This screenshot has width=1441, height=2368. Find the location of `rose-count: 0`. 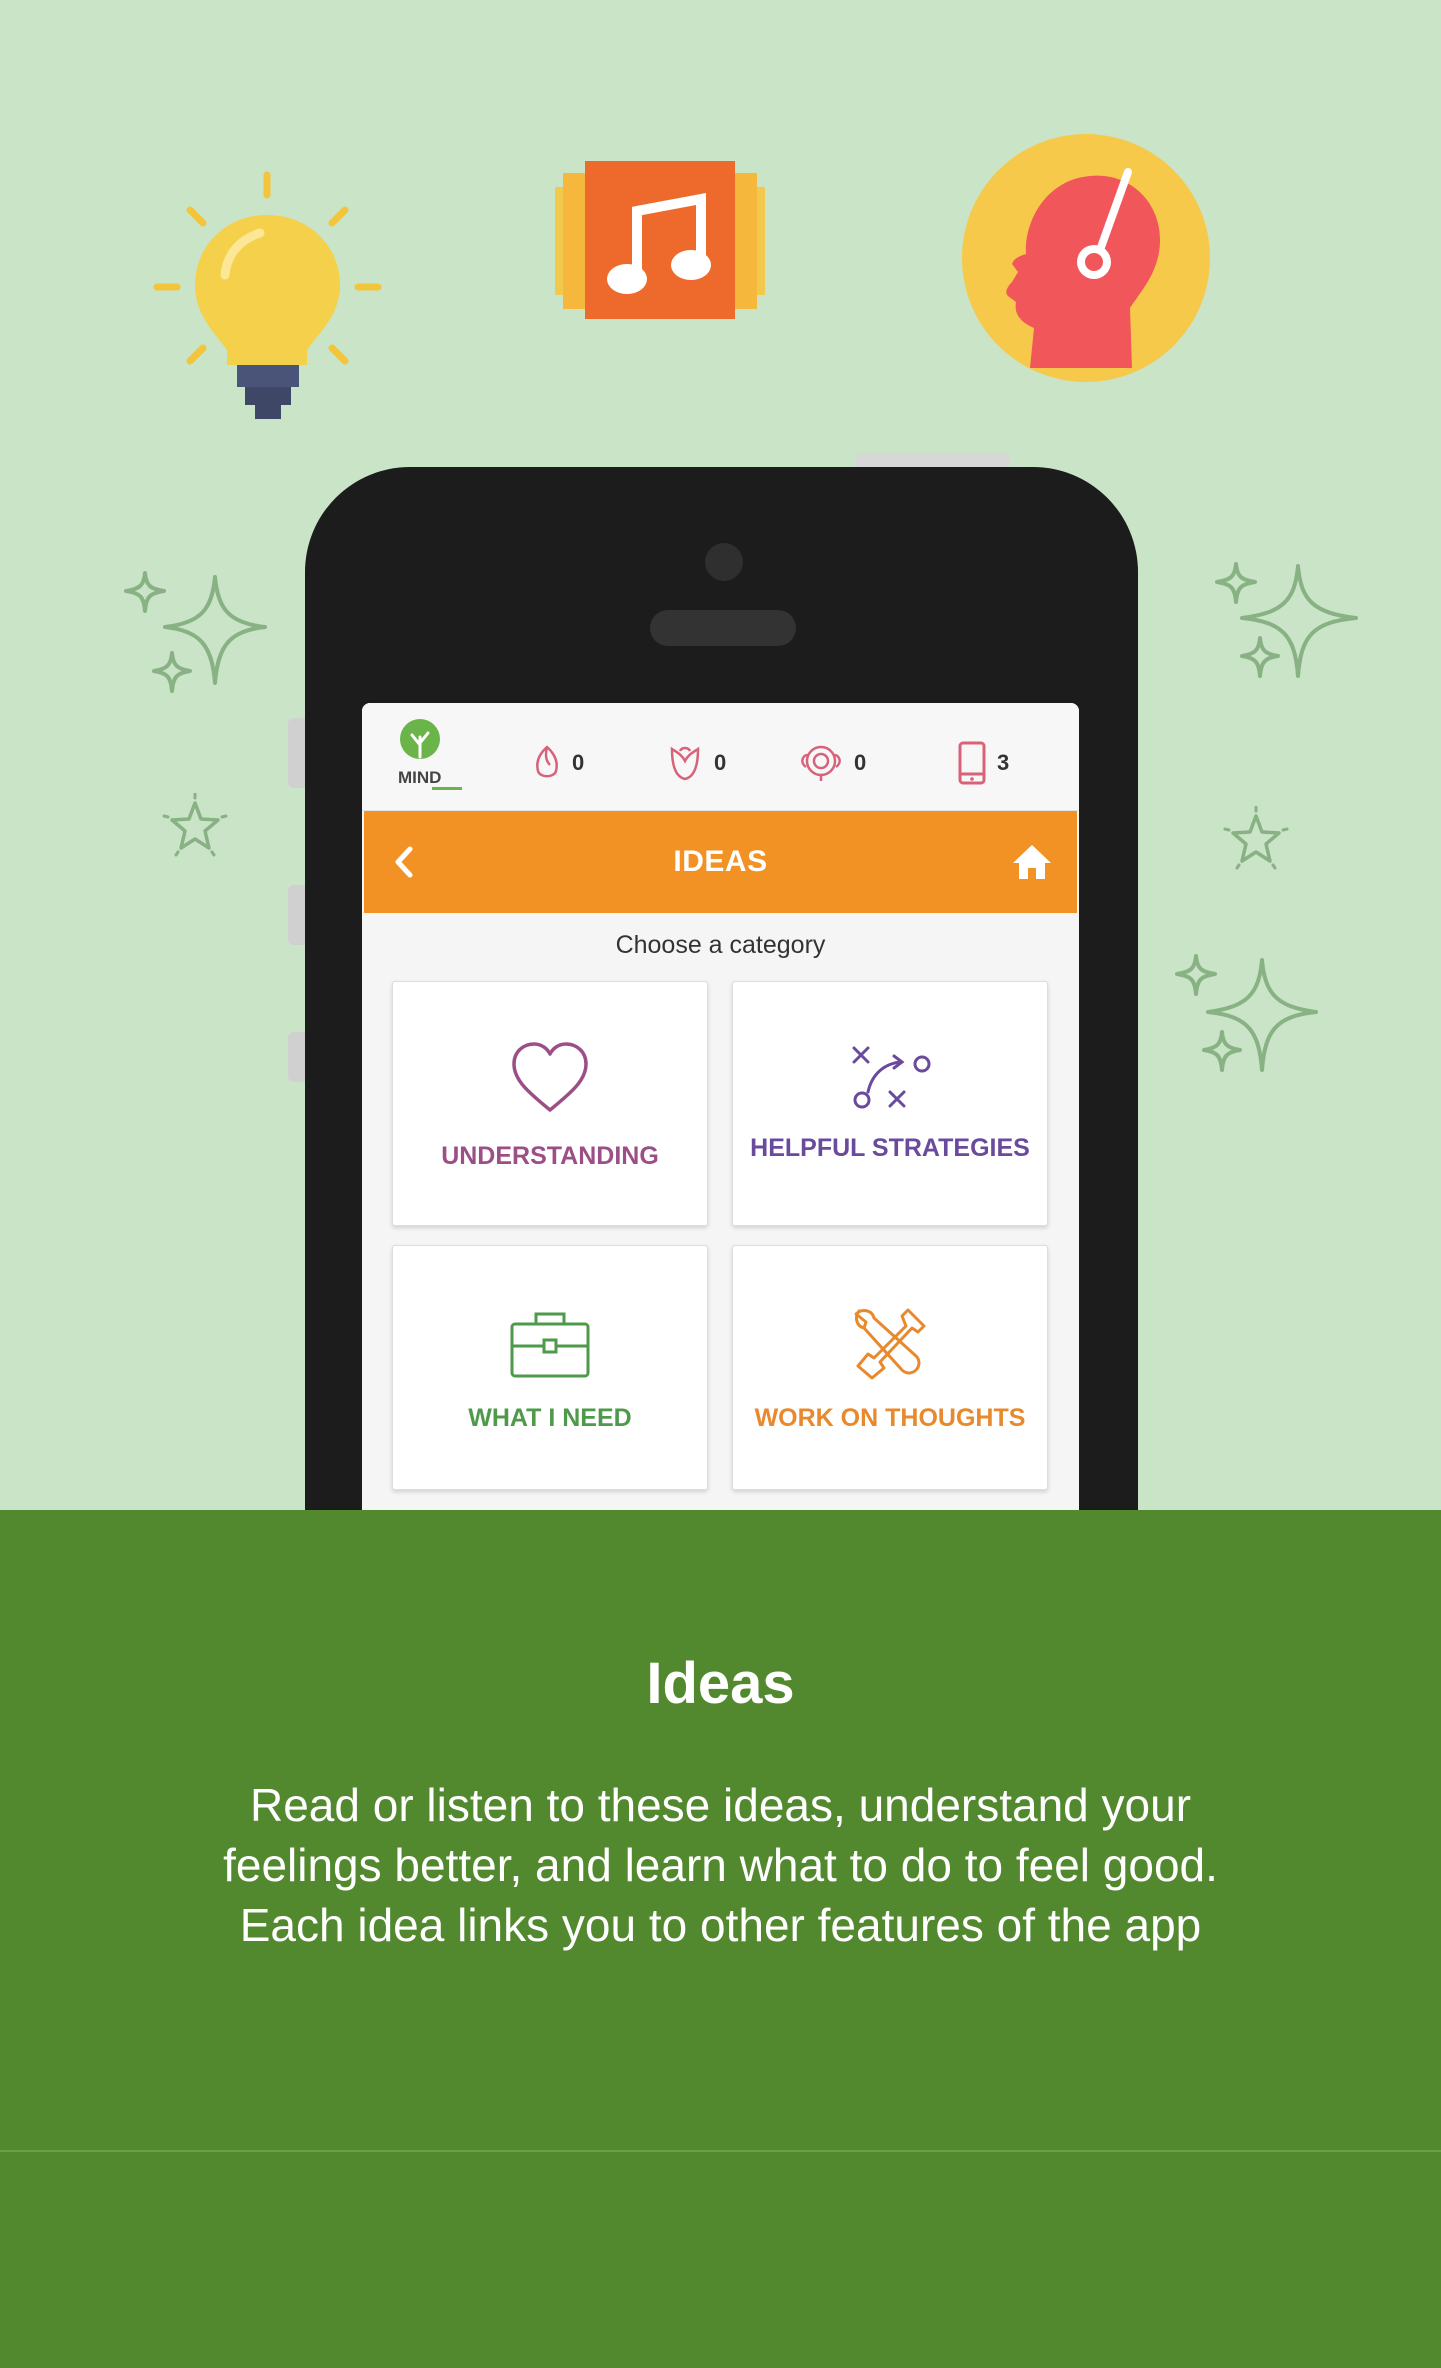

rose-count: 0 is located at coordinates (860, 762).